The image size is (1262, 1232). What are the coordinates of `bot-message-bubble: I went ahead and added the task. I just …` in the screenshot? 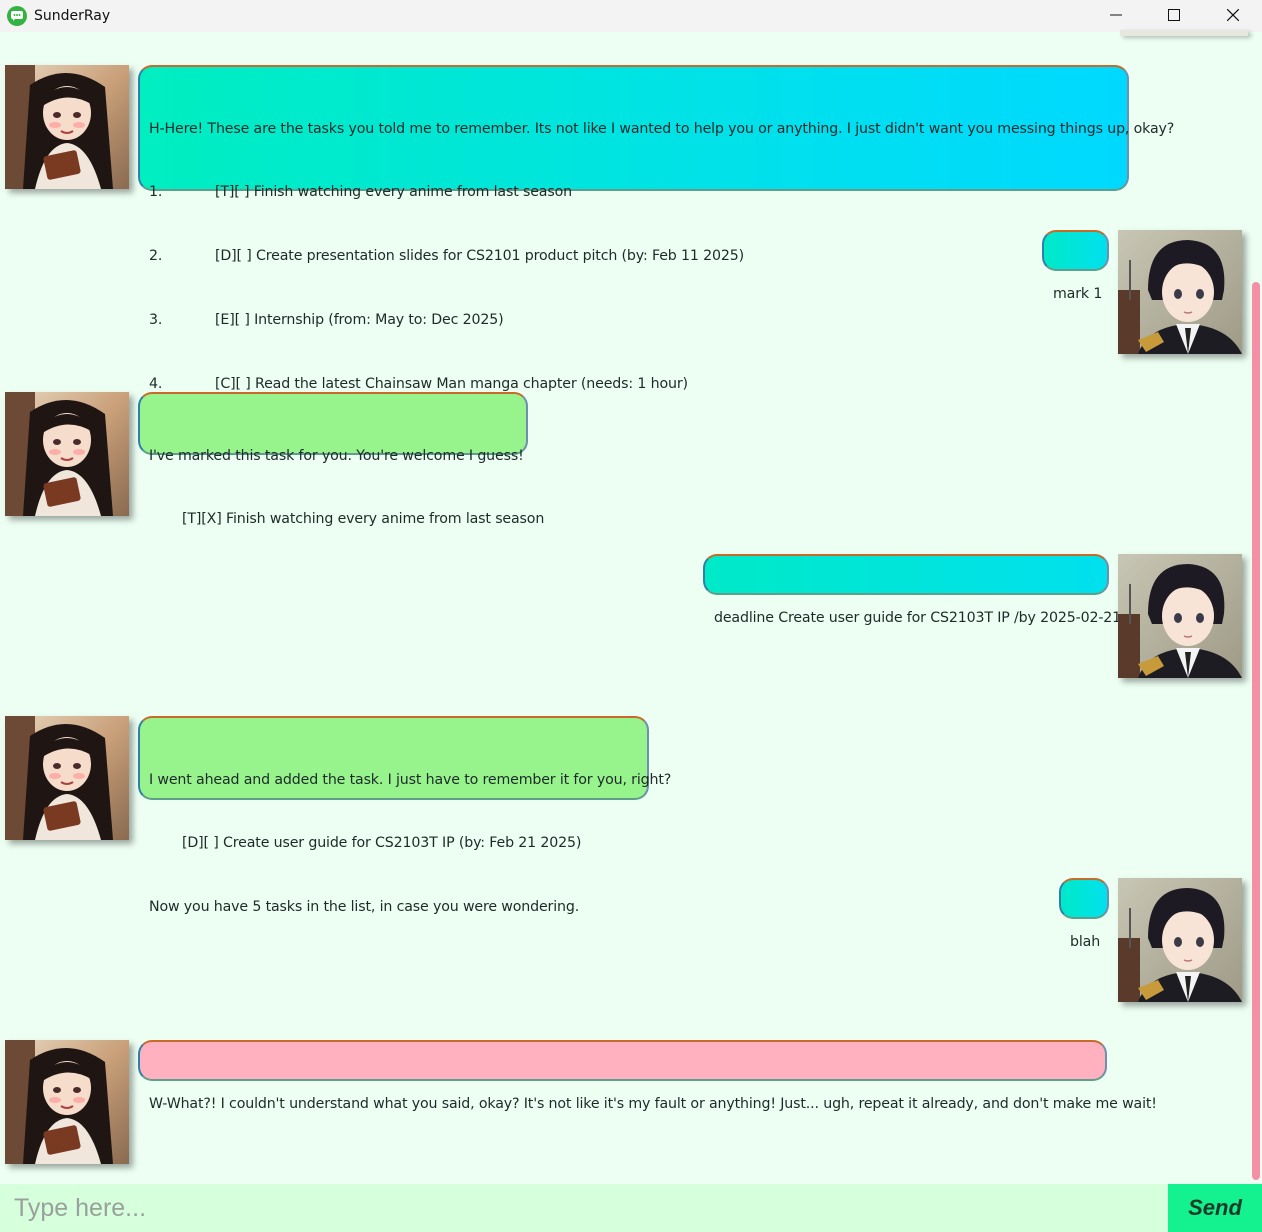 It's located at (405, 815).